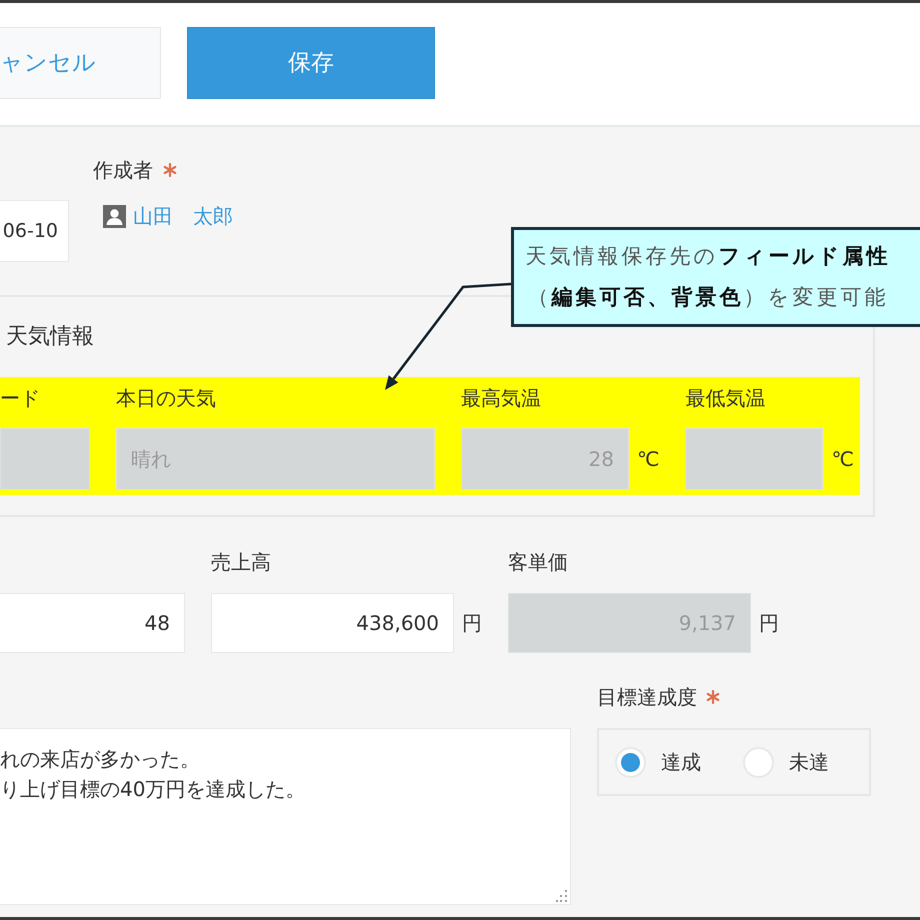  What do you see at coordinates (332, 623) in the screenshot?
I see `input-field: 438,600` at bounding box center [332, 623].